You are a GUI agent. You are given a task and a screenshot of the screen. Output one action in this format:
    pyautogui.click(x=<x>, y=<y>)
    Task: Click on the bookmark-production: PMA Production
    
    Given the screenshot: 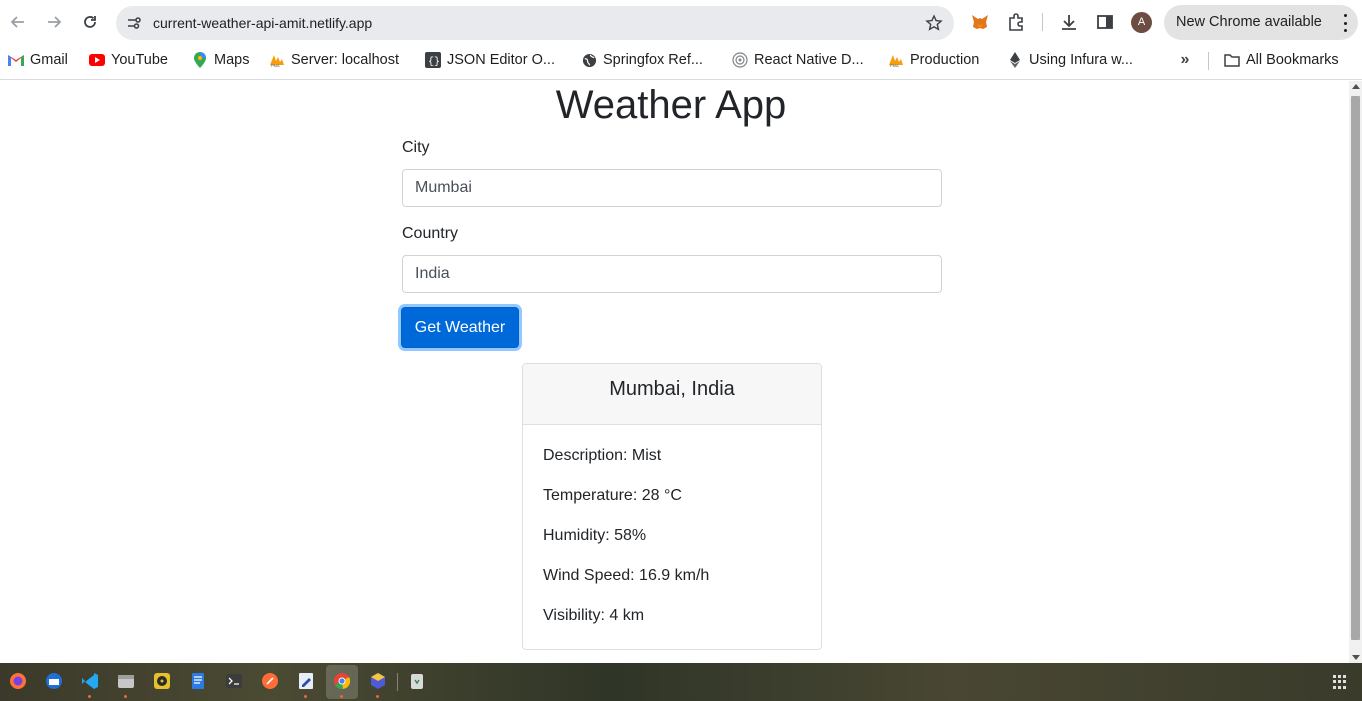 What is the action you would take?
    pyautogui.click(x=933, y=60)
    